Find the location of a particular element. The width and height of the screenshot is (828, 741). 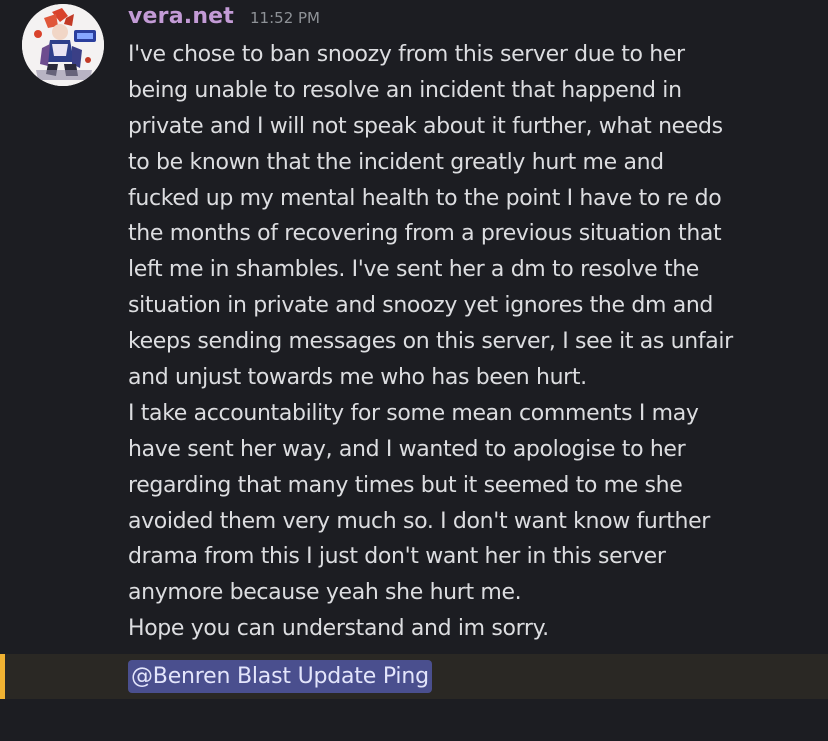

mention-highlight-row: @Benren Blast Update Ping is located at coordinates (414, 676).